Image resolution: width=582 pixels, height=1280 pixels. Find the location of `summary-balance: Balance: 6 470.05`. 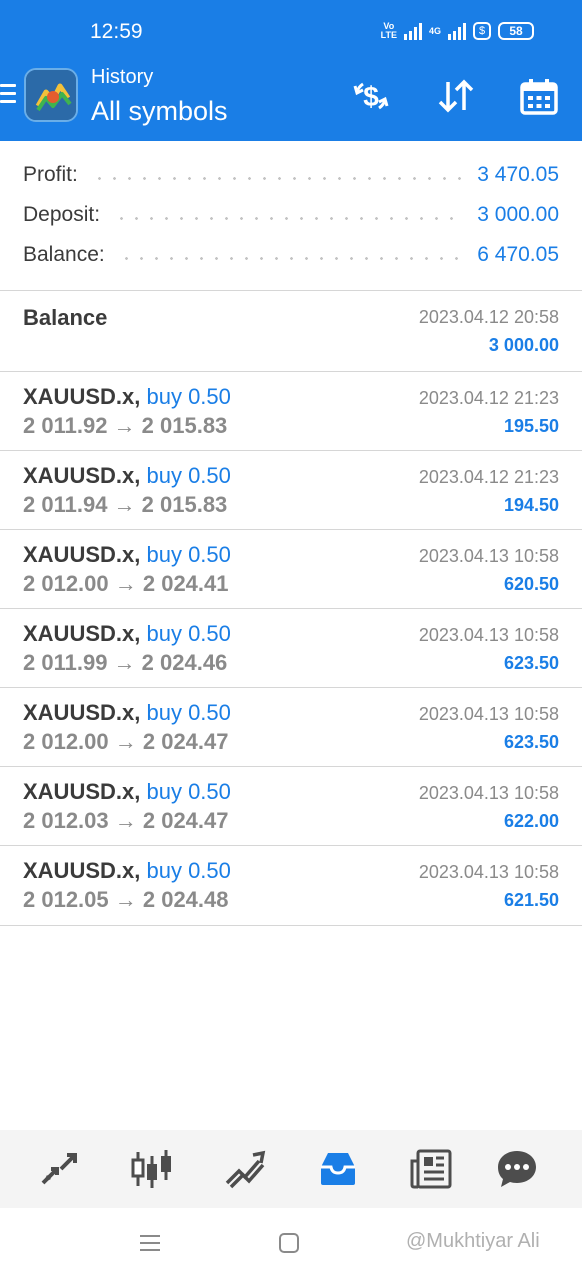

summary-balance: Balance: 6 470.05 is located at coordinates (291, 255).